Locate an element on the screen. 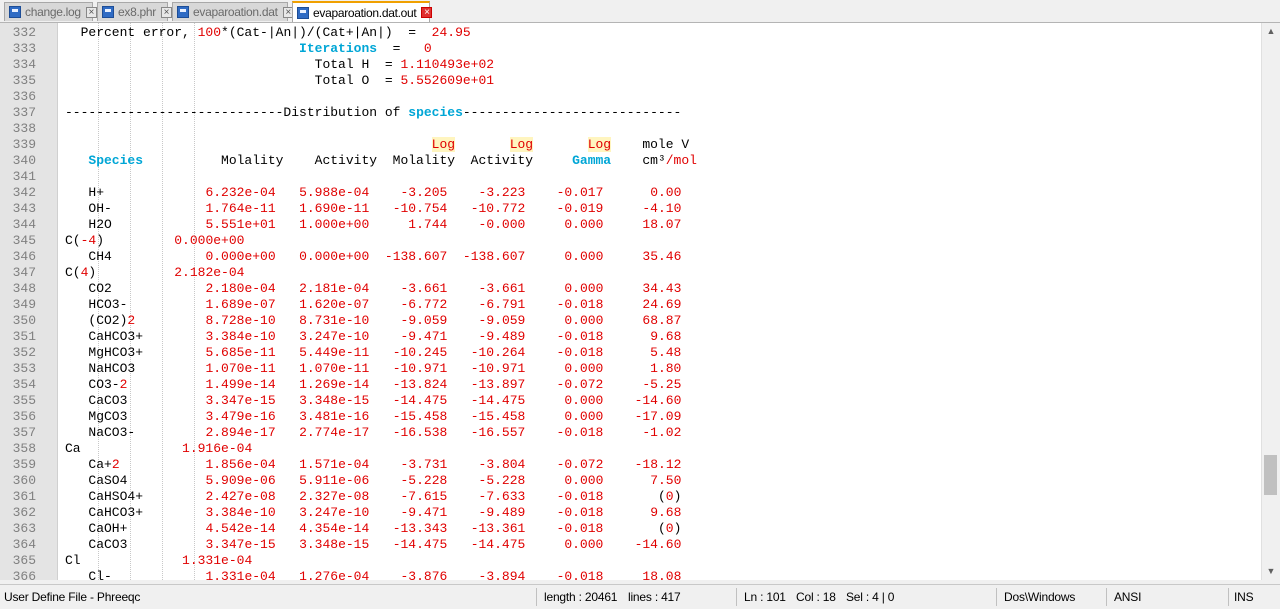 This screenshot has height=609, width=1280. text-segment: 5.988e-04 is located at coordinates (334, 192).